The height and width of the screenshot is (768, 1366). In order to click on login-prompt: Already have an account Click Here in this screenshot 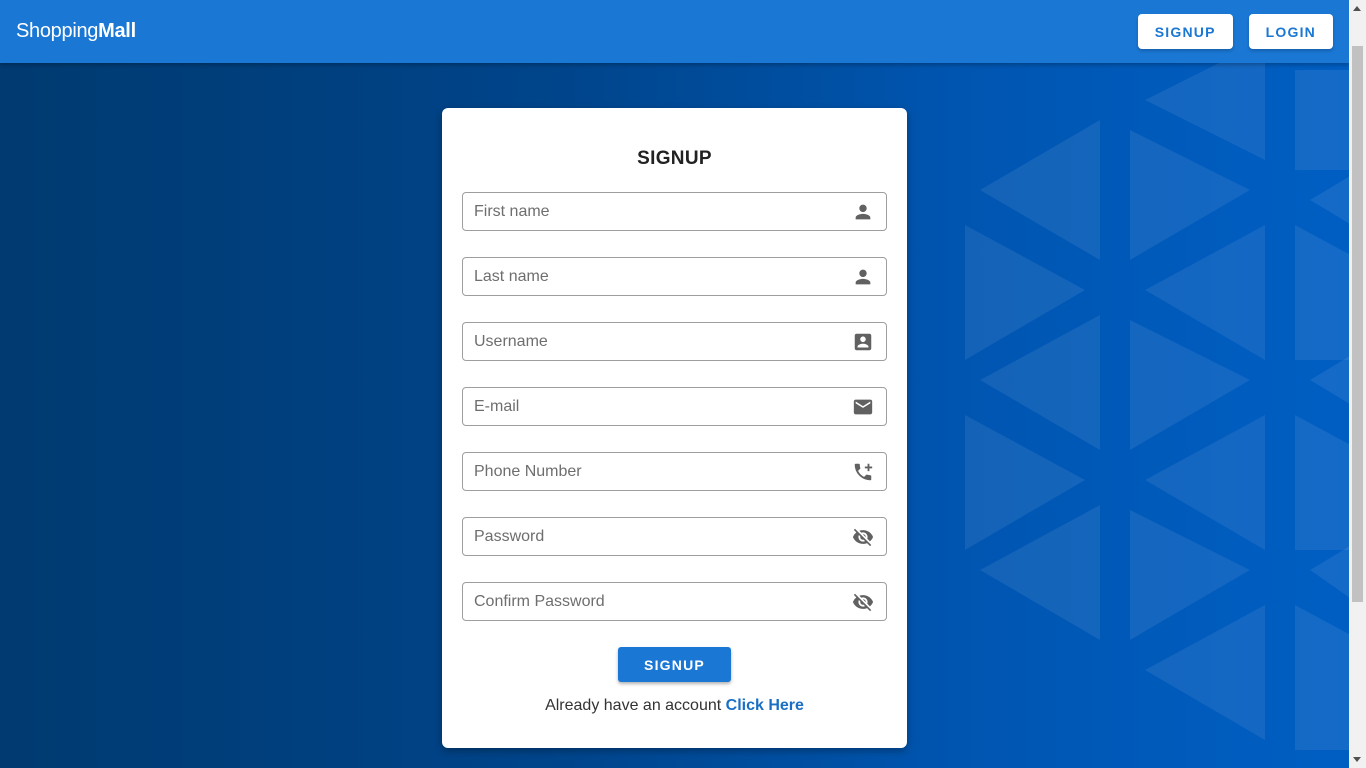, I will do `click(674, 706)`.